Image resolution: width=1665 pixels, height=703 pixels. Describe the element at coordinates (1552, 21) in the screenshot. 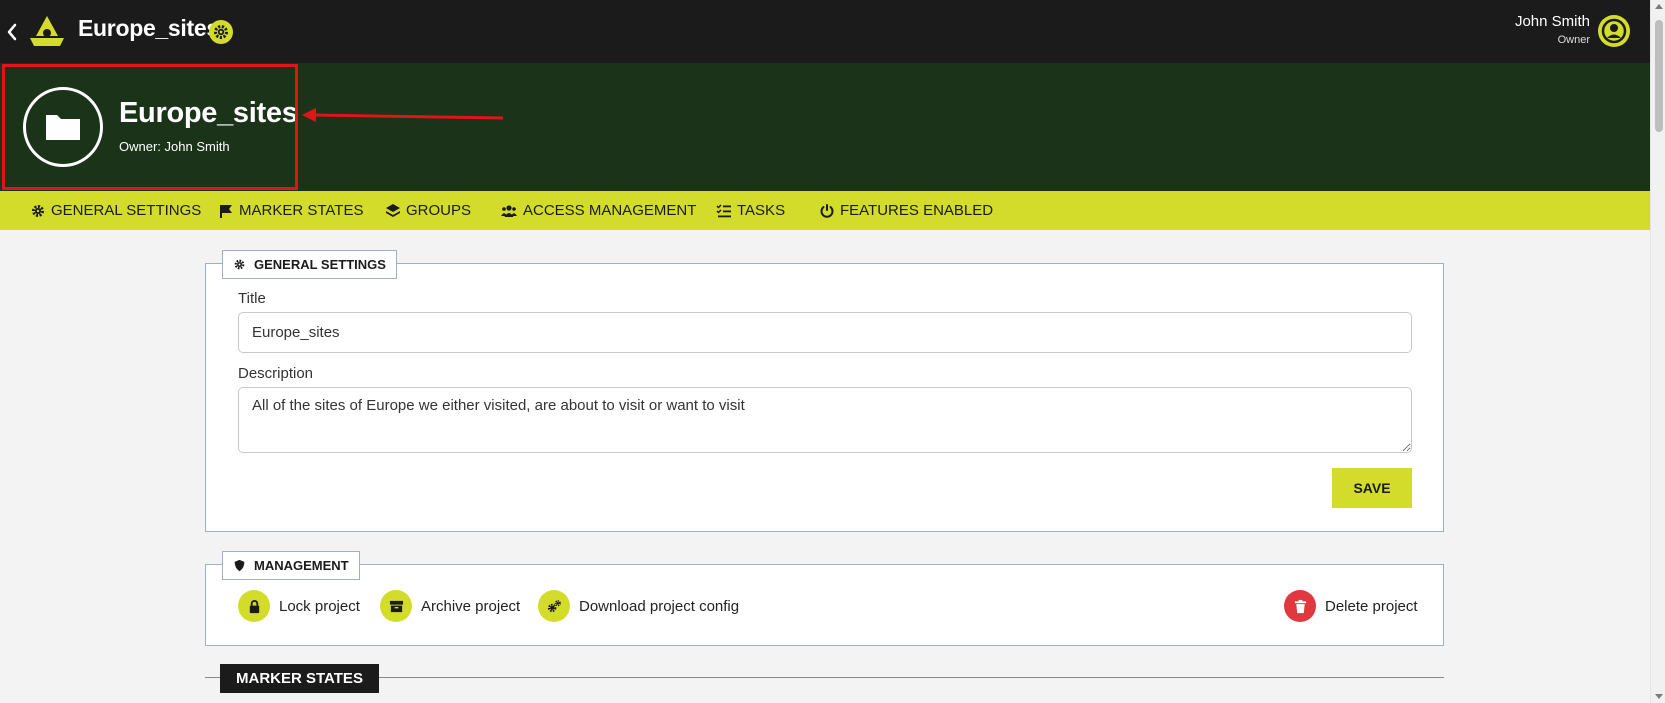

I see `user-name: John Smith` at that location.